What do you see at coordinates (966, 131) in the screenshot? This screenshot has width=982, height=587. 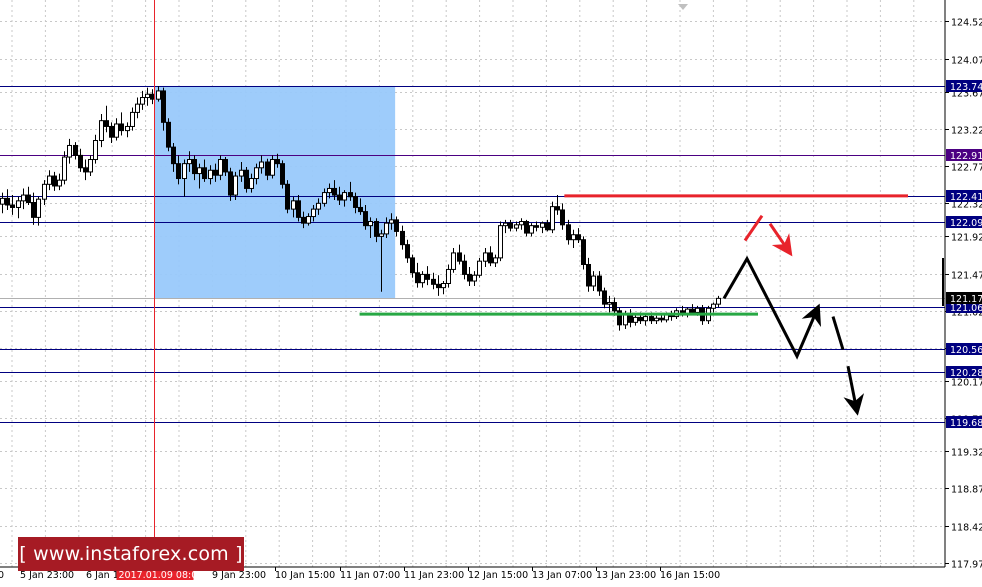 I see `price-tick-label: 123.22` at bounding box center [966, 131].